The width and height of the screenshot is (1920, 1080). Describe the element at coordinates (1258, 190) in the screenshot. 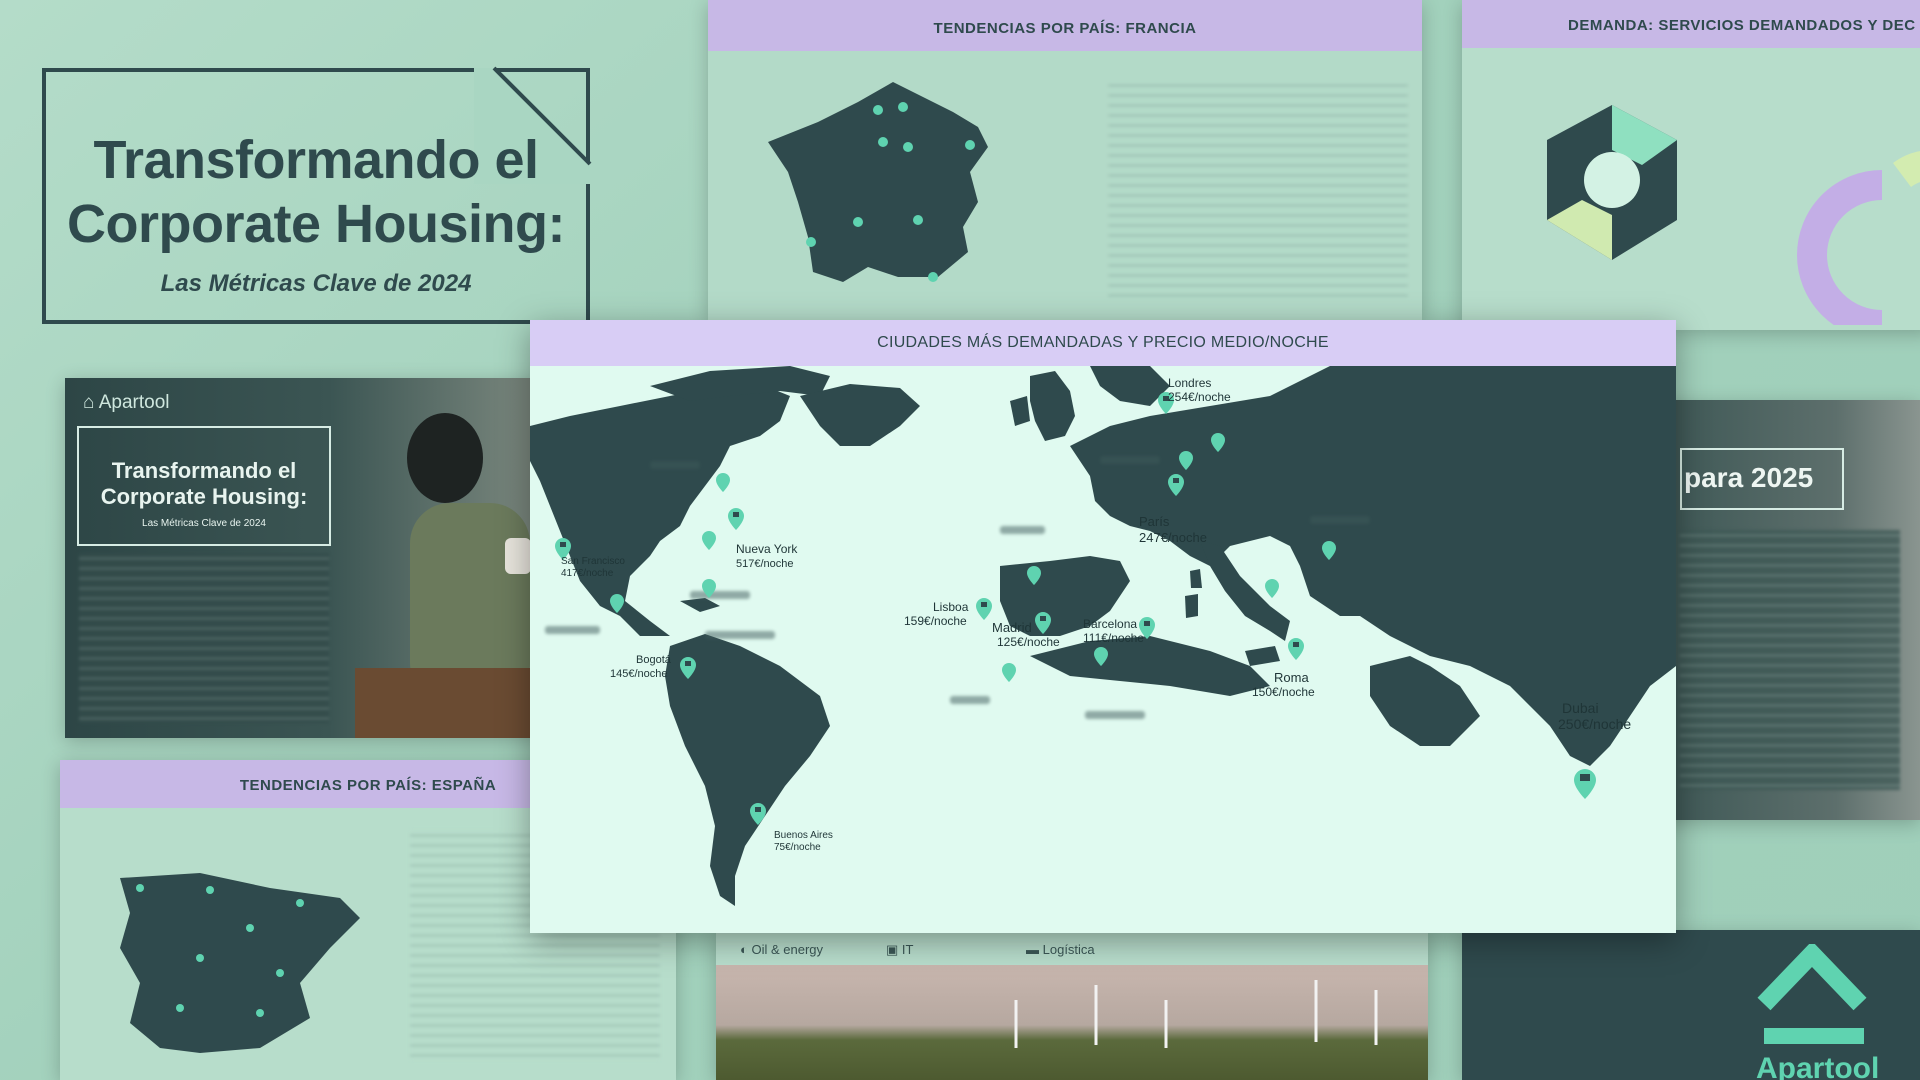

I see `france-body-text` at that location.